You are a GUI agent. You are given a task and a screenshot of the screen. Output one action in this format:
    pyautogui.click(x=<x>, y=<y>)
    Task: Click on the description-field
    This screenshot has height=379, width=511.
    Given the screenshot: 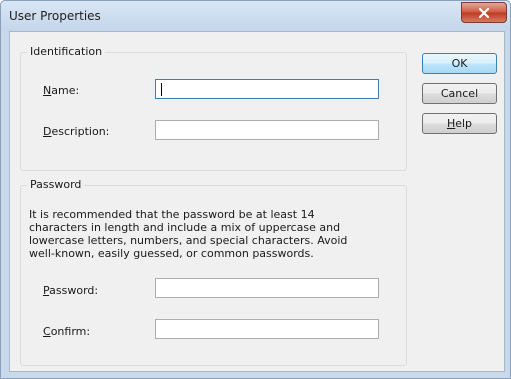 What is the action you would take?
    pyautogui.click(x=267, y=130)
    